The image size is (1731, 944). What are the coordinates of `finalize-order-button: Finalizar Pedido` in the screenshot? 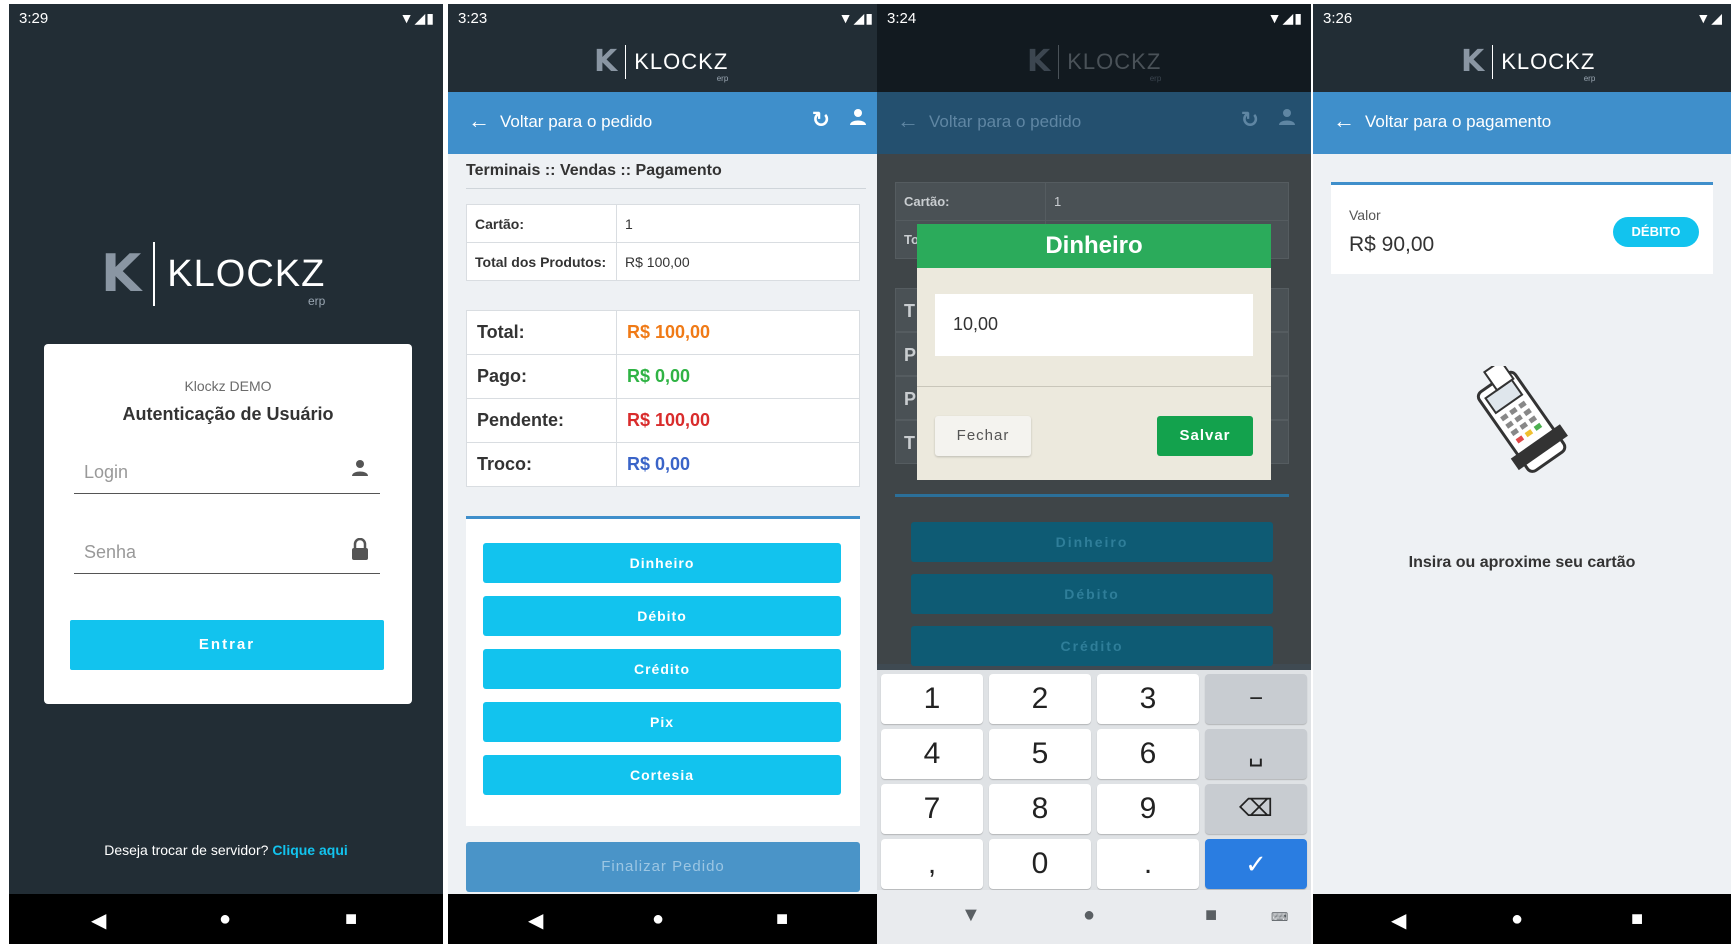 It's located at (663, 867).